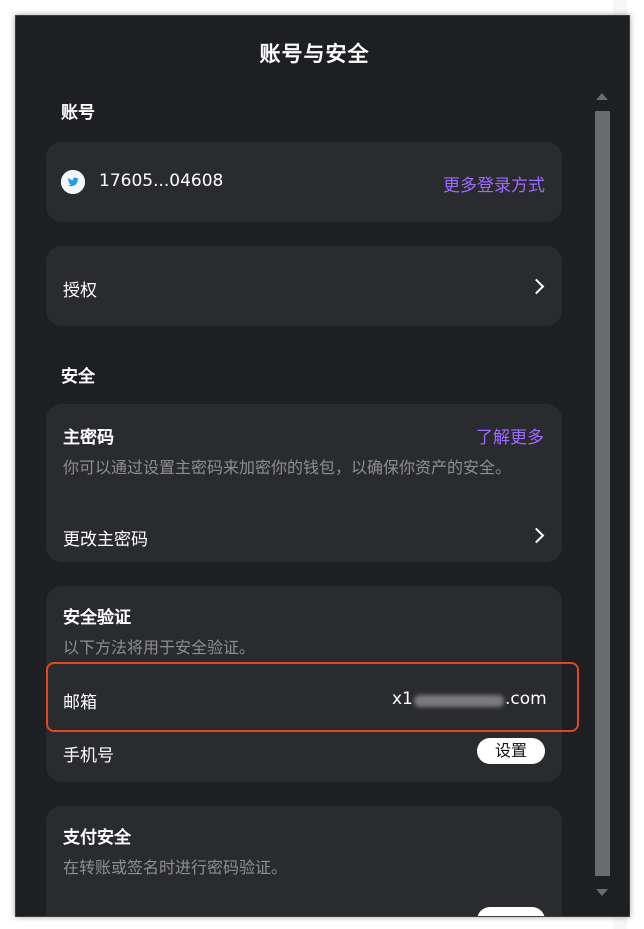 The height and width of the screenshot is (929, 644). What do you see at coordinates (304, 861) in the screenshot?
I see `payment-security-card: 支付安全 在转账或签名时进行密码验证。` at bounding box center [304, 861].